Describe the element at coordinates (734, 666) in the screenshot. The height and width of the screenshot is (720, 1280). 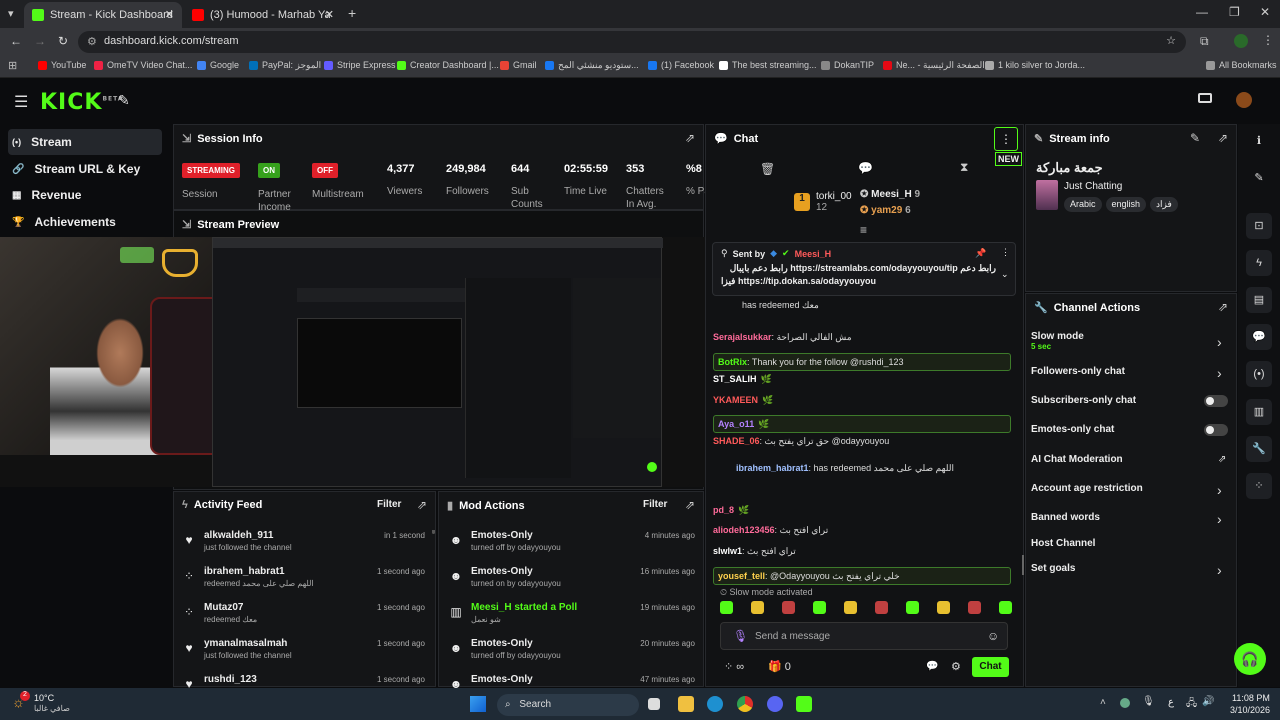
I see `points-icon: ⁘ ∞` at that location.